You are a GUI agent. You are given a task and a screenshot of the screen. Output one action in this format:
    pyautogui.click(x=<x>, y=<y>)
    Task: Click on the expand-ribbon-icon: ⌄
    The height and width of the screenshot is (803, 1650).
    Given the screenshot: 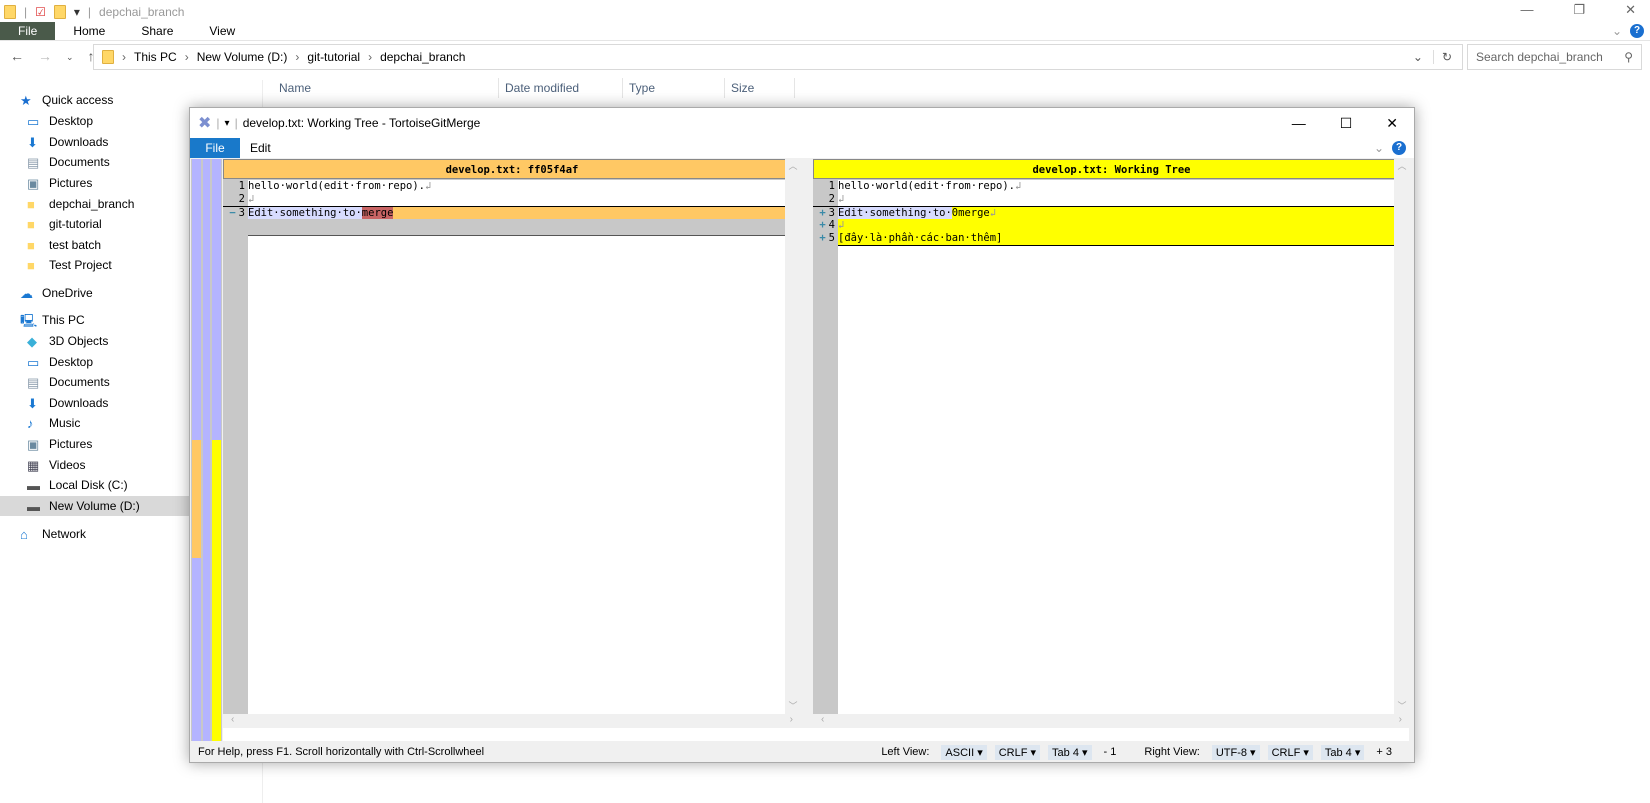 What is the action you would take?
    pyautogui.click(x=1617, y=31)
    